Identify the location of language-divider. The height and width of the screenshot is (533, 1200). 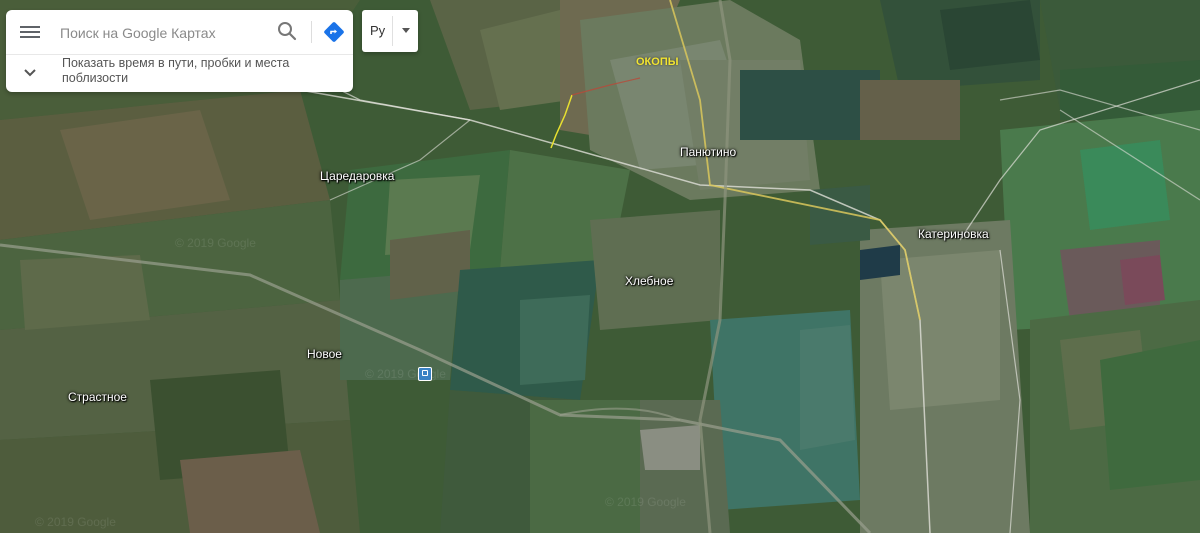
(392, 31).